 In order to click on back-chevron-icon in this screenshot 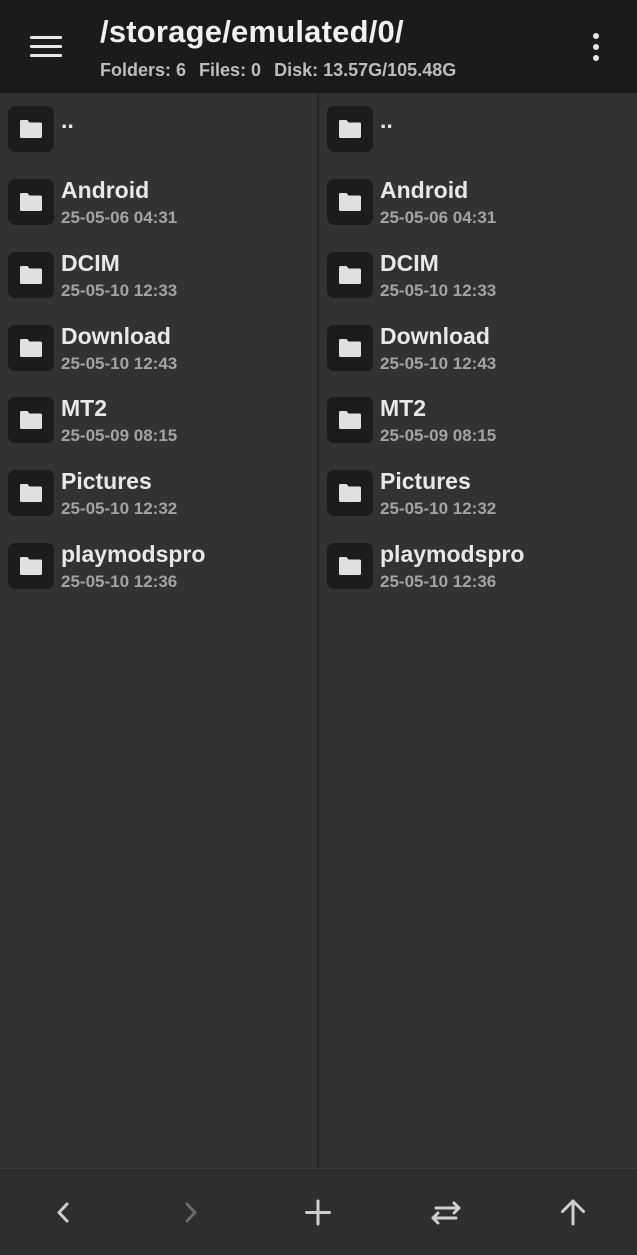, I will do `click(63, 1213)`.